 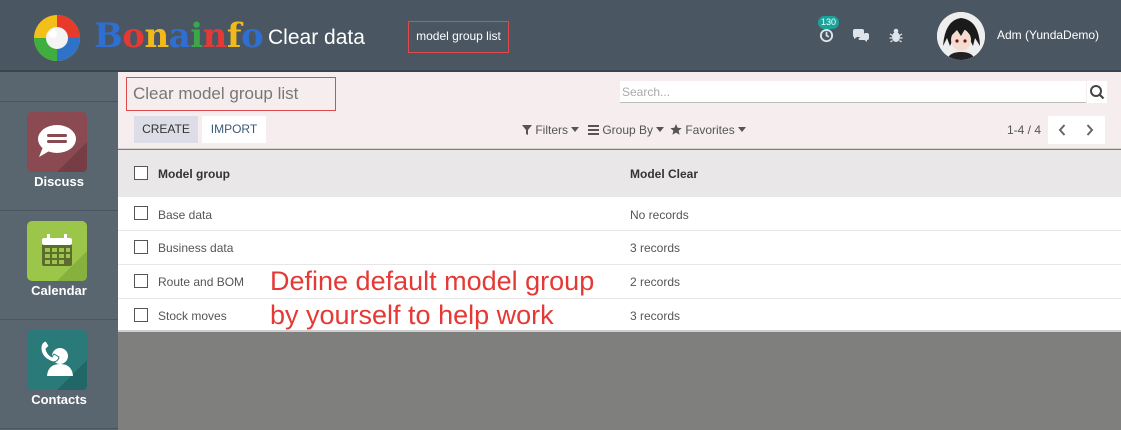 I want to click on group-by-label: Group By, so click(x=628, y=130).